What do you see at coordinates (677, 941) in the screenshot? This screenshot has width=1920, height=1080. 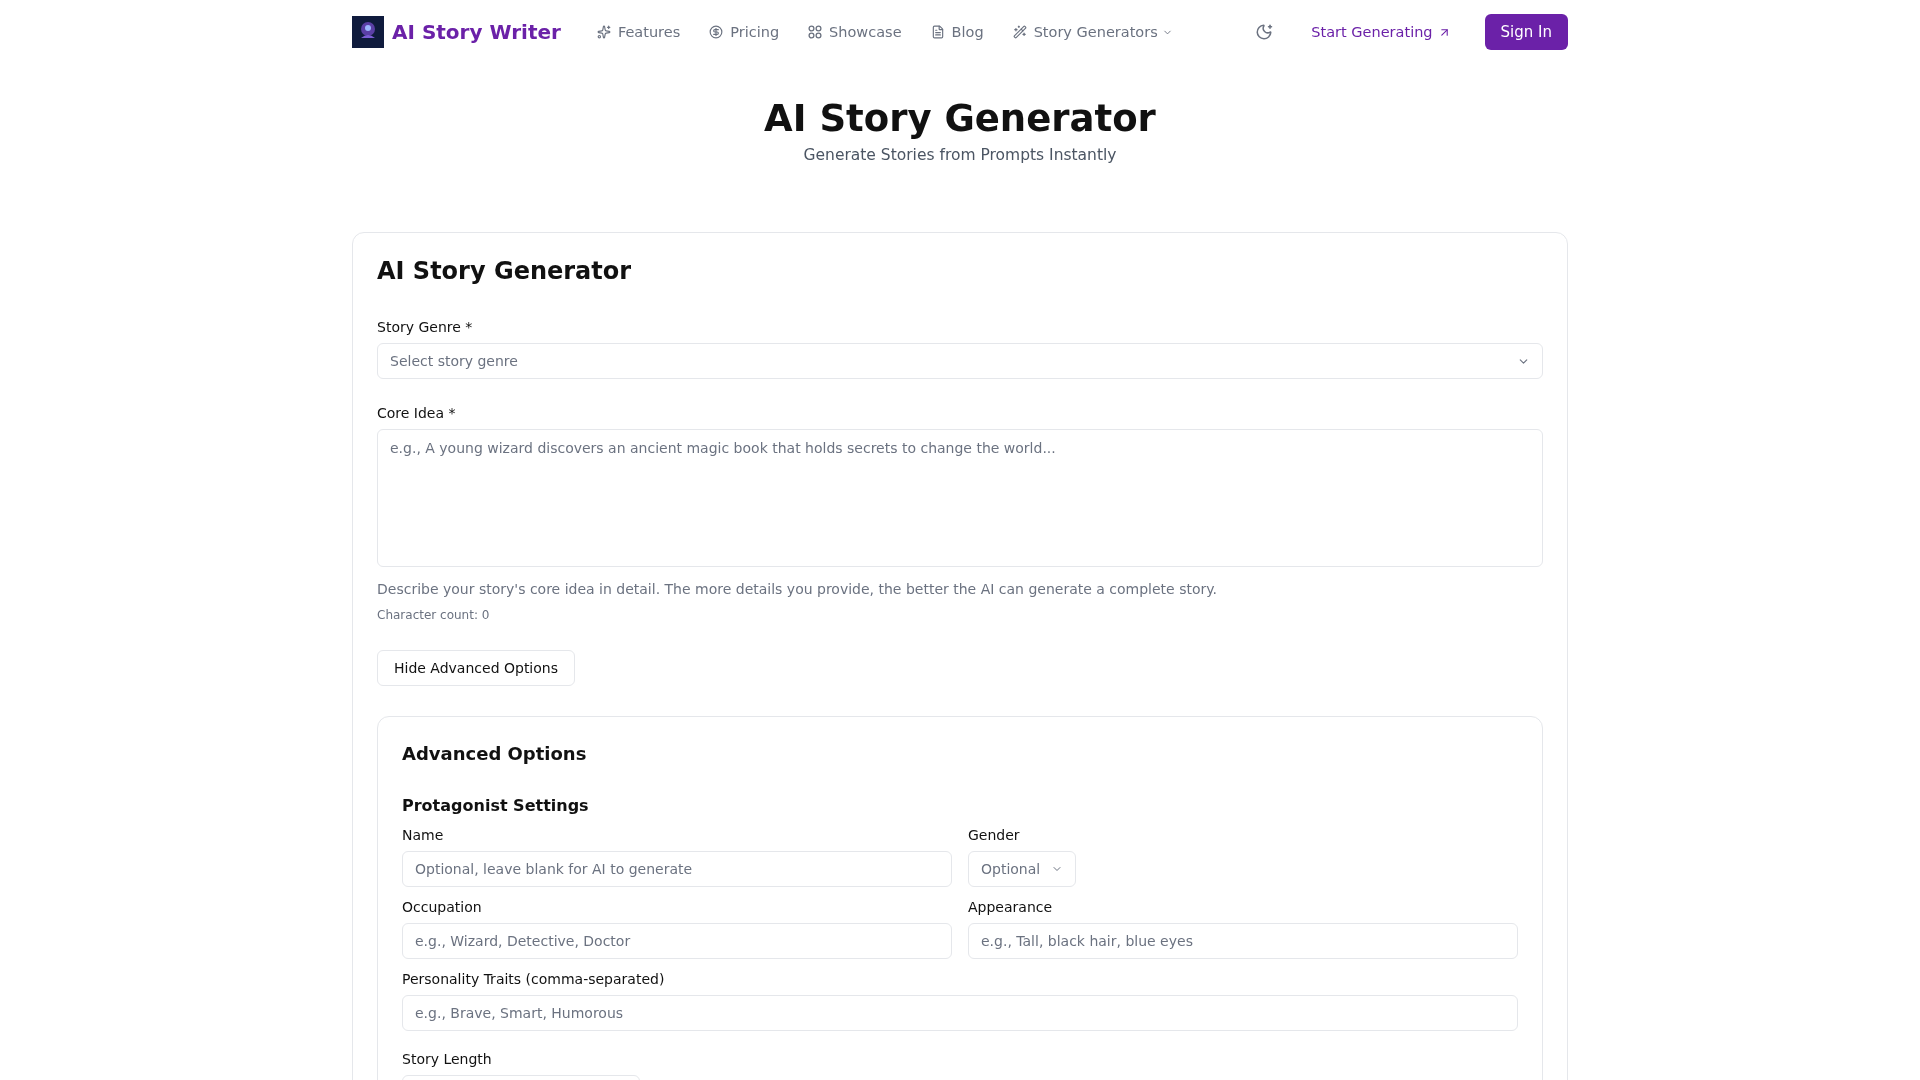 I see `text-input: e.g., Wizard, Detective, Doctor` at bounding box center [677, 941].